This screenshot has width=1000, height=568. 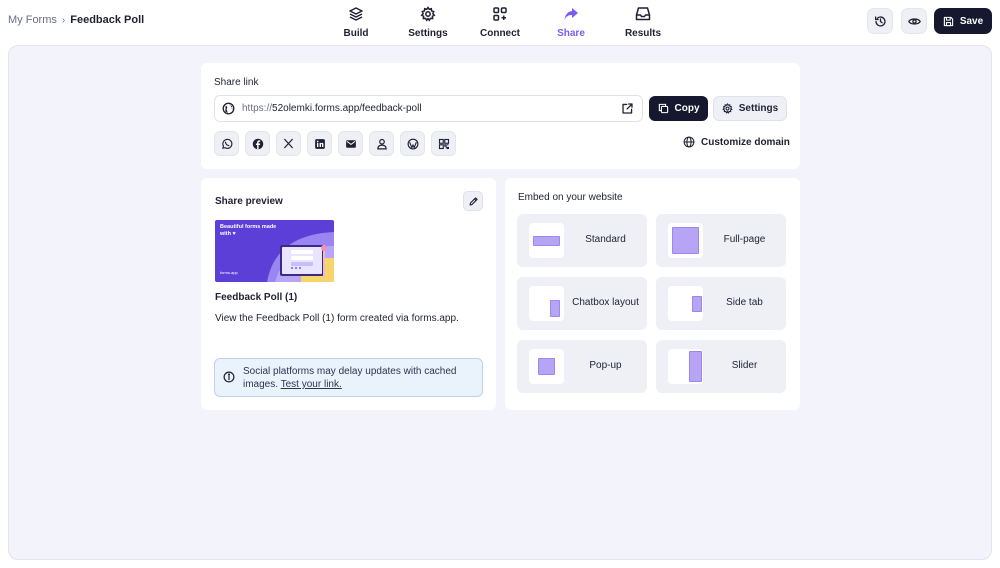 I want to click on tab-share-label: Share, so click(x=571, y=33).